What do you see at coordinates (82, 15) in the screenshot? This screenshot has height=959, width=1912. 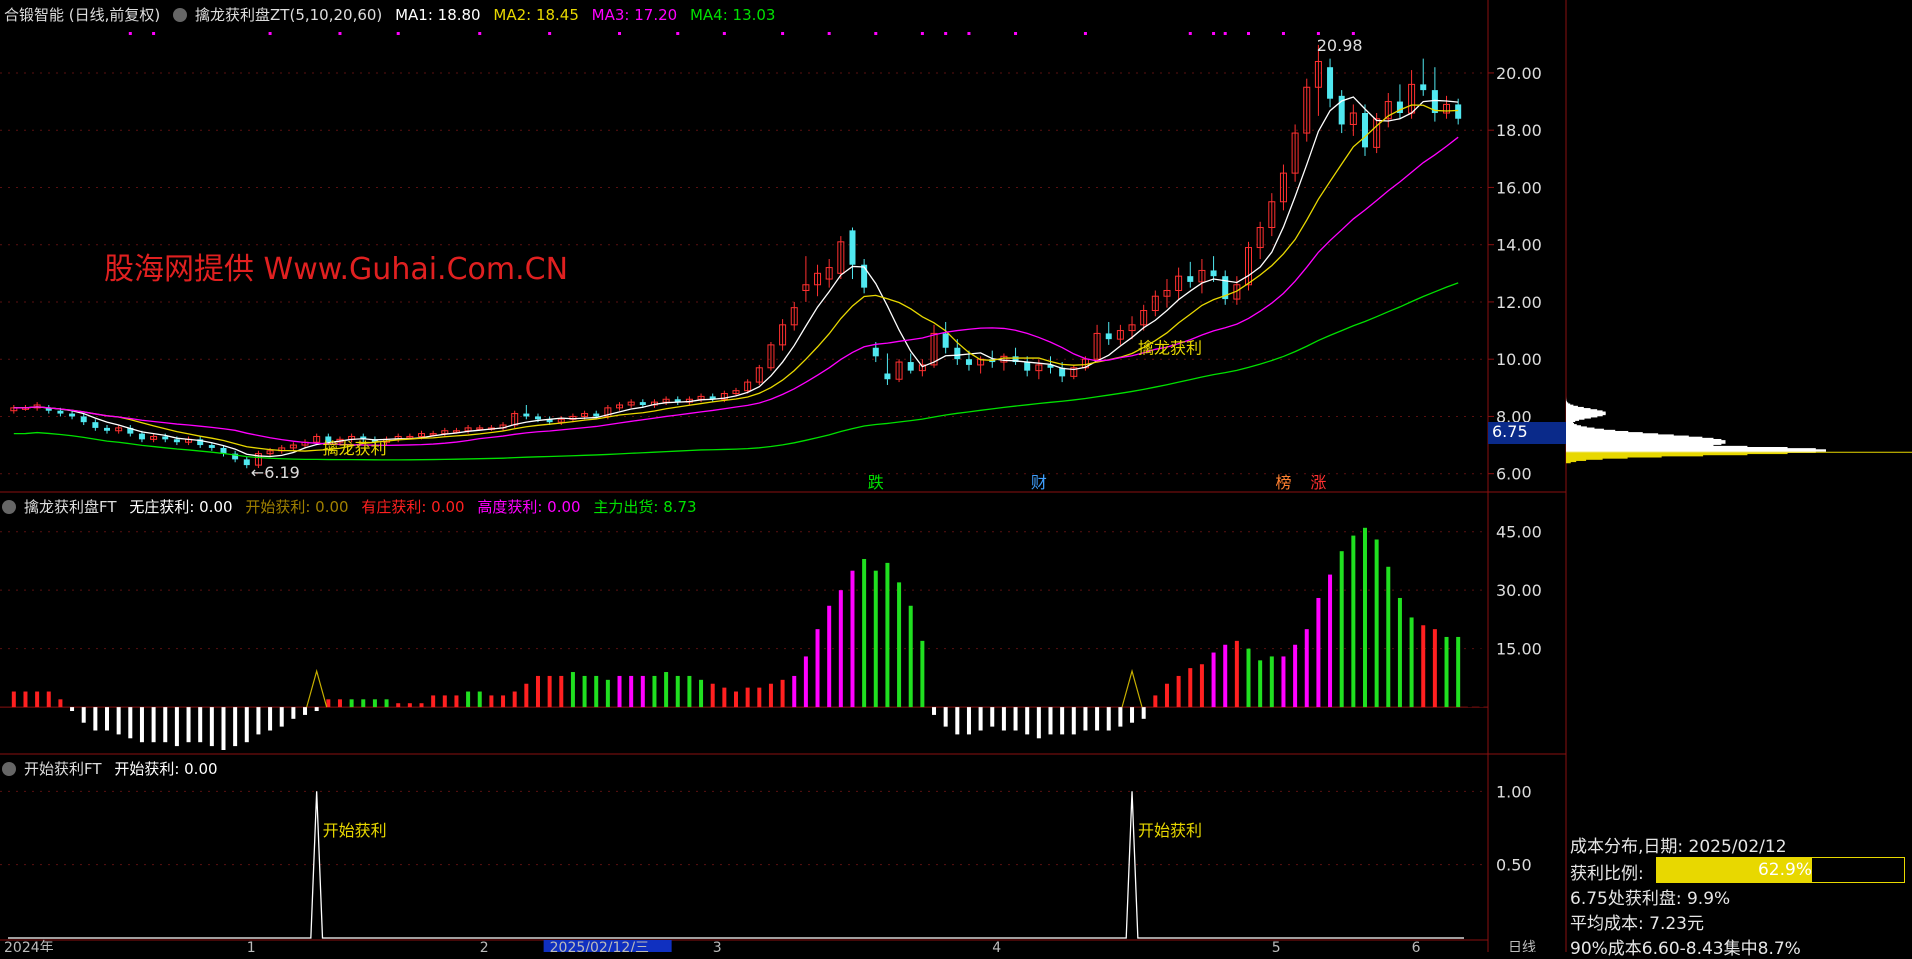 I see `stock-title: 合锻智能 (日线,前复权)` at bounding box center [82, 15].